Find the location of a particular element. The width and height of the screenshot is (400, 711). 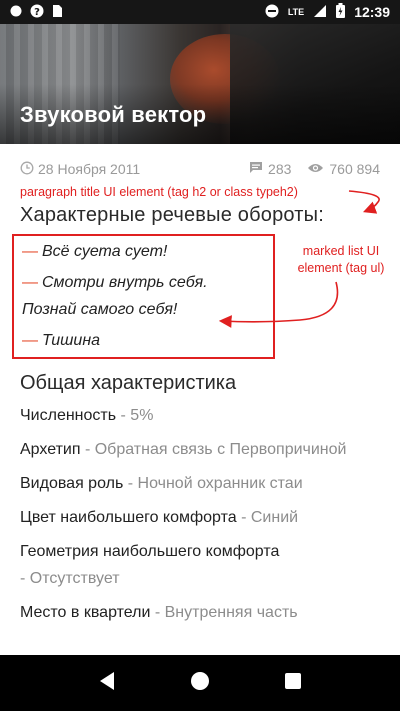

property-value: Отсутствует is located at coordinates (74, 578).